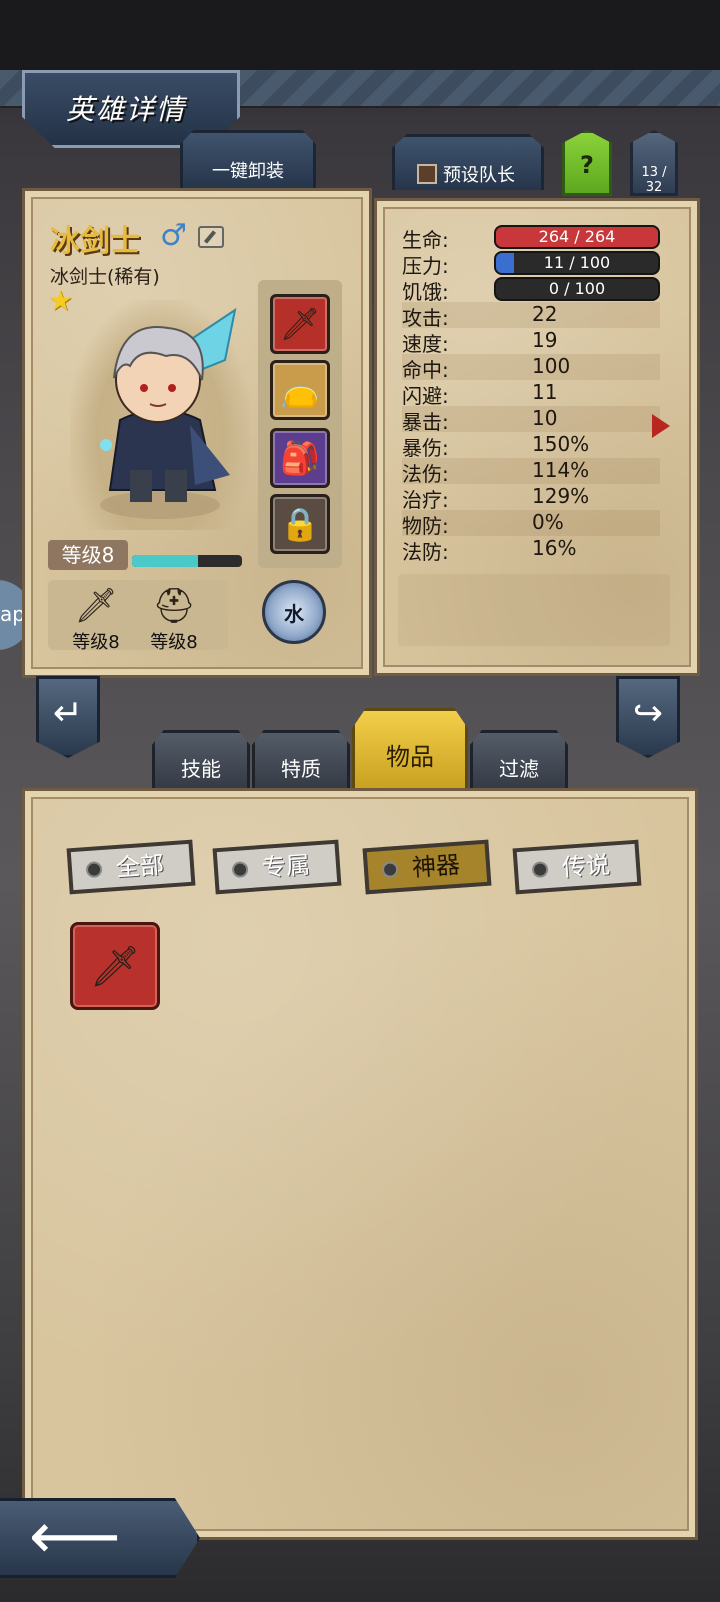 The width and height of the screenshot is (720, 1602). I want to click on unequip-all-label: 一键卸装, so click(248, 171).